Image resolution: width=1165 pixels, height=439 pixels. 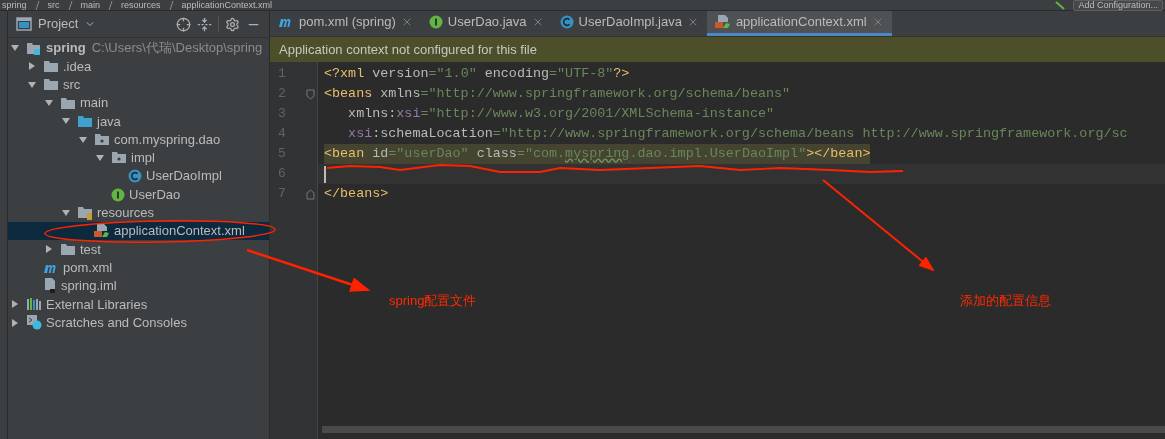 What do you see at coordinates (737, 134) in the screenshot?
I see `code-line: xsi:schemaLocation="http://www.springframework.org/schema/beans http://www.springframework.org/sc` at bounding box center [737, 134].